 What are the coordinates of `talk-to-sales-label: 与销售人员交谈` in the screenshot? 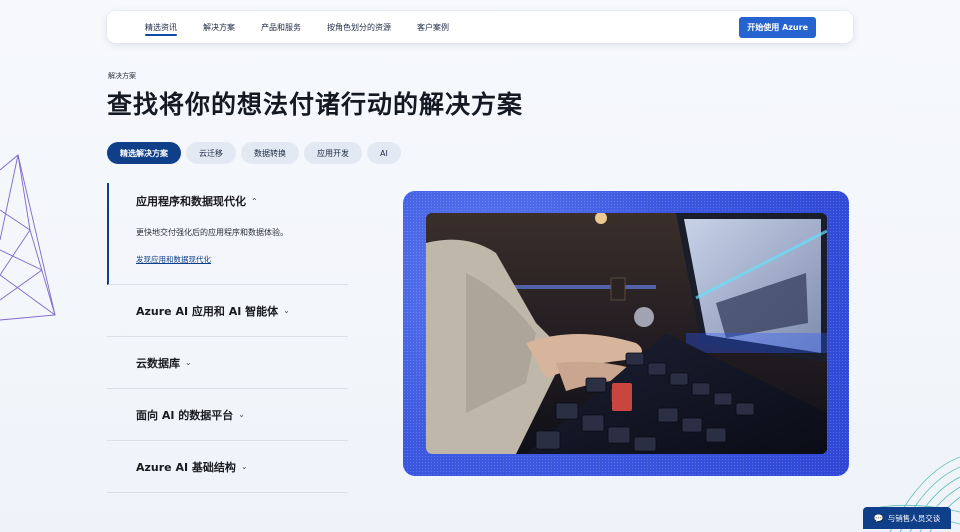 It's located at (914, 518).